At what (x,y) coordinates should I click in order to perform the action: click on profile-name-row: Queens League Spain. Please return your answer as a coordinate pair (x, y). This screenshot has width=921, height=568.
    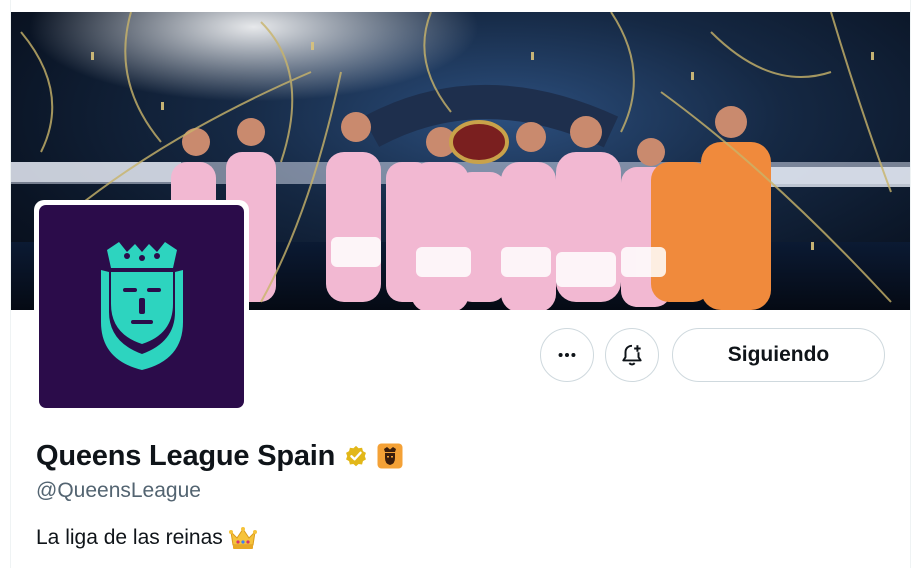
    Looking at the image, I should click on (219, 456).